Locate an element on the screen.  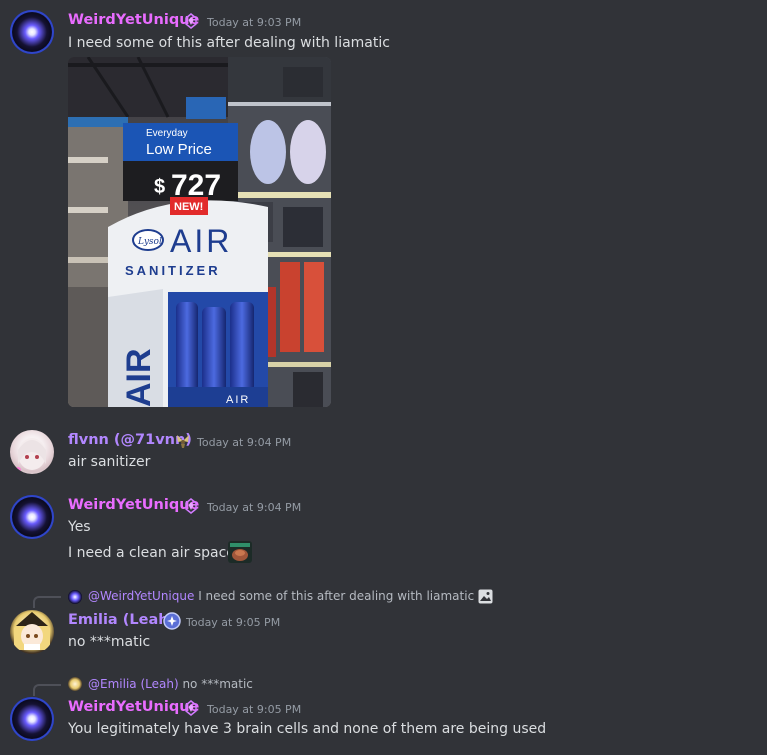
bottle-word: AIR is located at coordinates (238, 400).